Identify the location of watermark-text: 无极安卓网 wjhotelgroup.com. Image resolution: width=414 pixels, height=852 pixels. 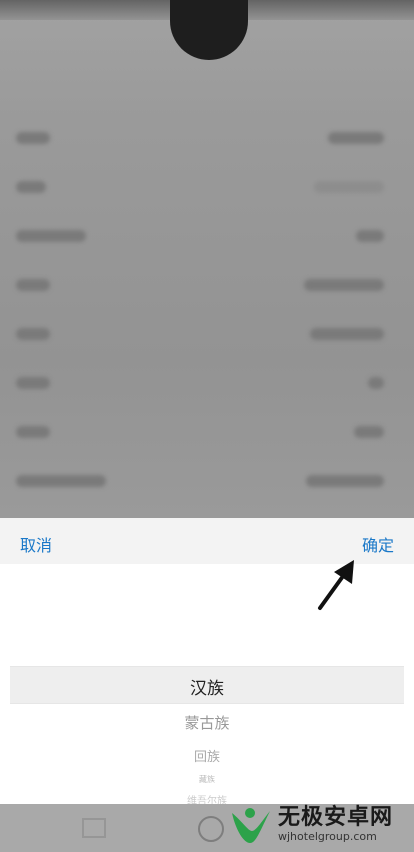
(335, 825).